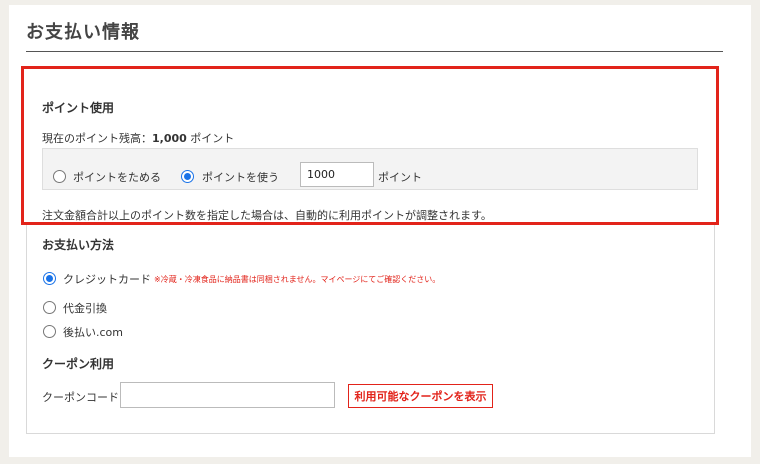 The height and width of the screenshot is (464, 760). What do you see at coordinates (420, 396) in the screenshot?
I see `show-coupons-button: 利用可能なクーポンを表示` at bounding box center [420, 396].